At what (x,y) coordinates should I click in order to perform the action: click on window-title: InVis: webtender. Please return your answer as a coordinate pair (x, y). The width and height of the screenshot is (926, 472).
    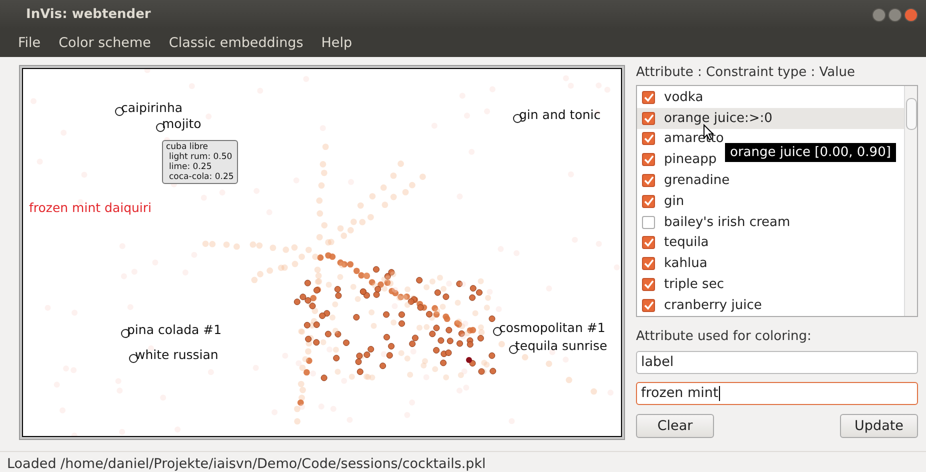
    Looking at the image, I should click on (89, 14).